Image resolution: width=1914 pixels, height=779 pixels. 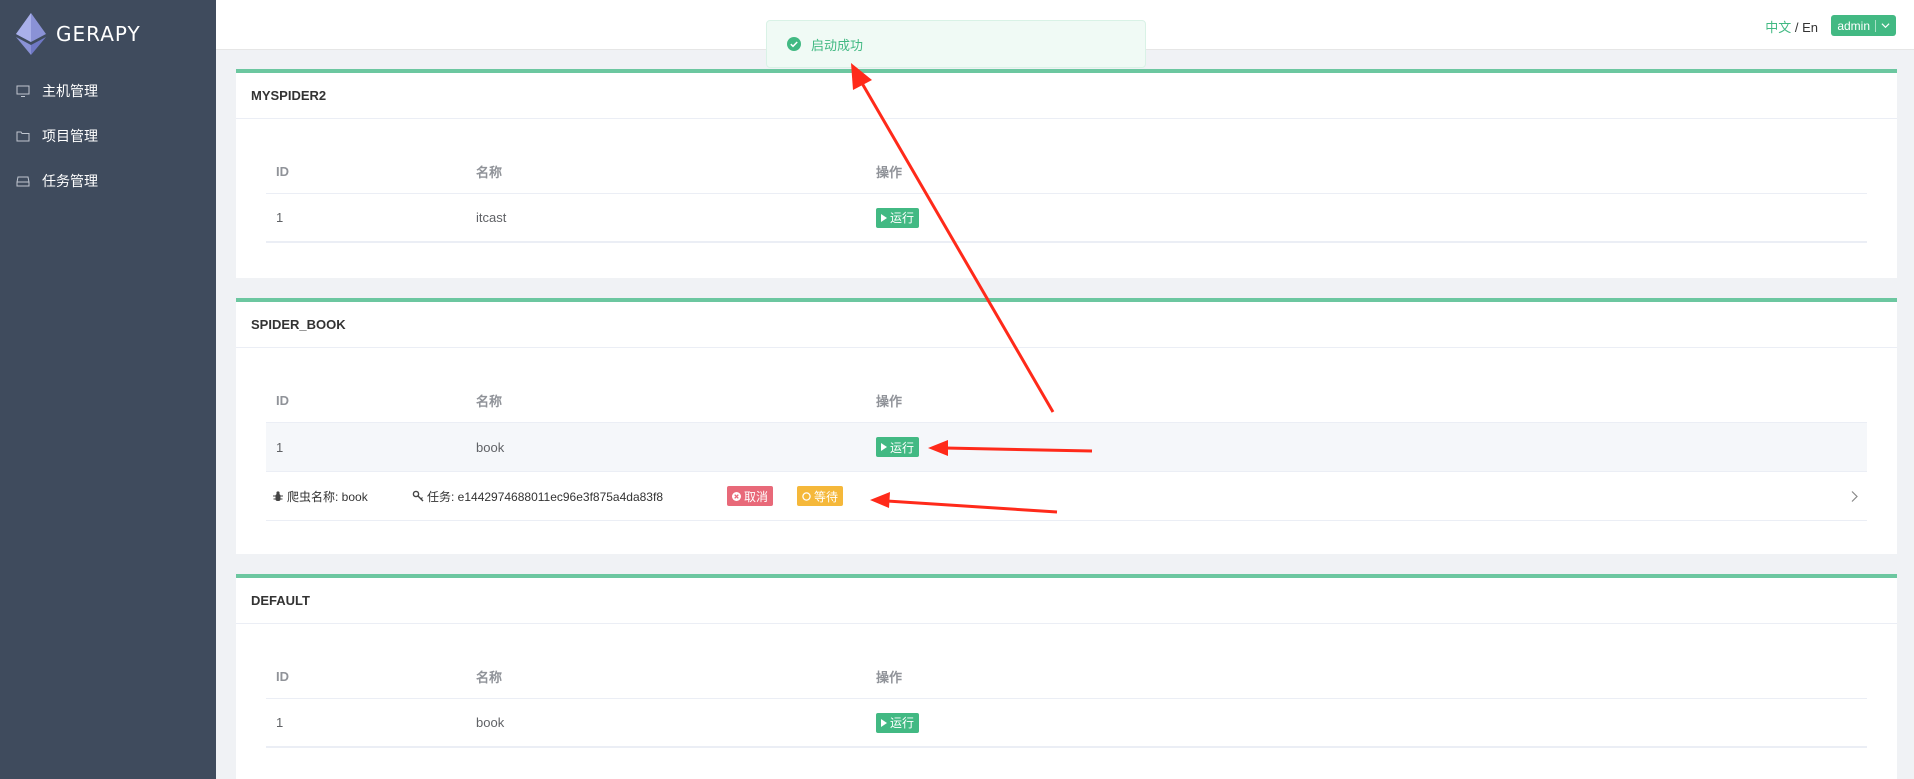 What do you see at coordinates (108, 389) in the screenshot?
I see `sidebar: GERAPY 主机管理 项目管理 任务管理` at bounding box center [108, 389].